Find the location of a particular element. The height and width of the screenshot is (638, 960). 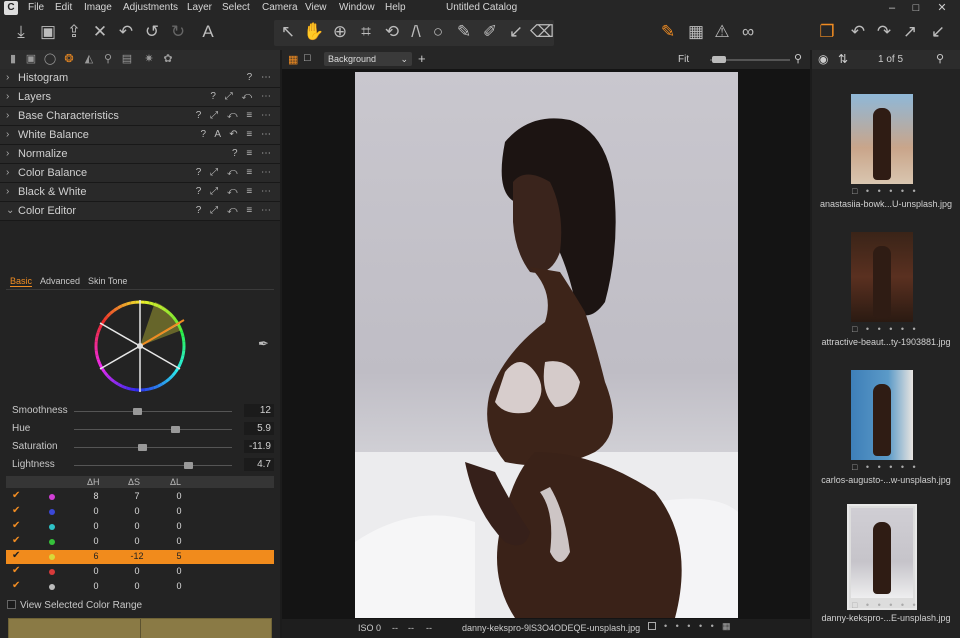

rotate-tool-icon: ⟲ is located at coordinates (392, 32).